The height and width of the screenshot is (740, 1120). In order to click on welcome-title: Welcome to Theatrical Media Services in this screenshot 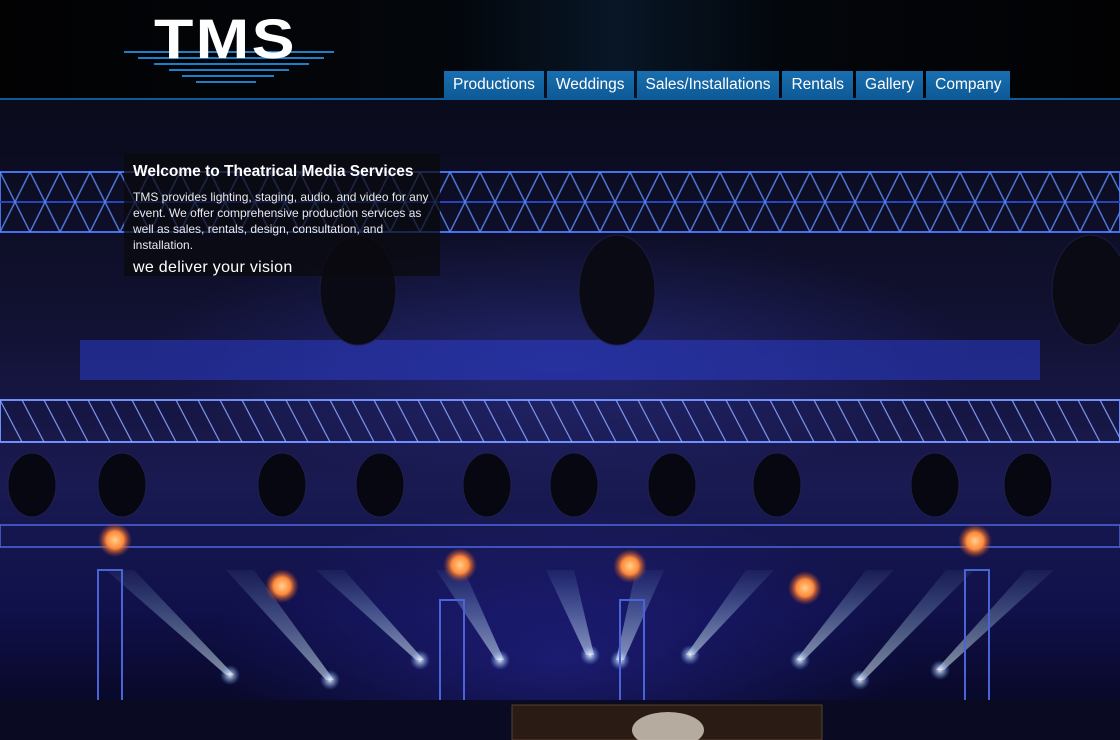, I will do `click(273, 171)`.